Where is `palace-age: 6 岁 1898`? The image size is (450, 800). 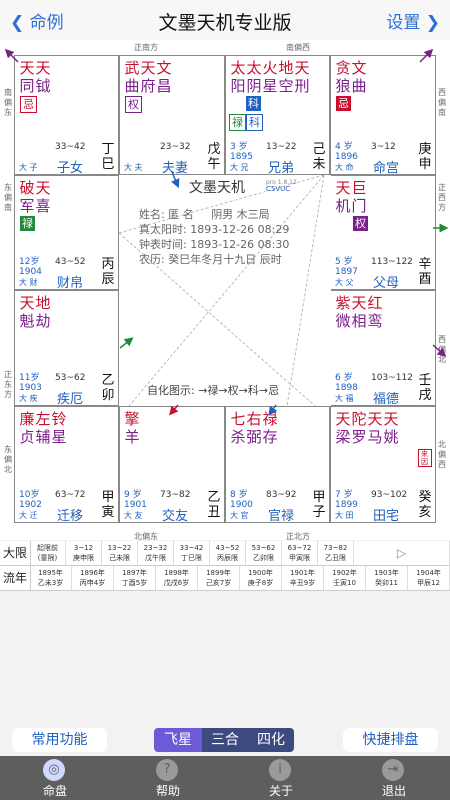 palace-age: 6 岁 1898 is located at coordinates (346, 383).